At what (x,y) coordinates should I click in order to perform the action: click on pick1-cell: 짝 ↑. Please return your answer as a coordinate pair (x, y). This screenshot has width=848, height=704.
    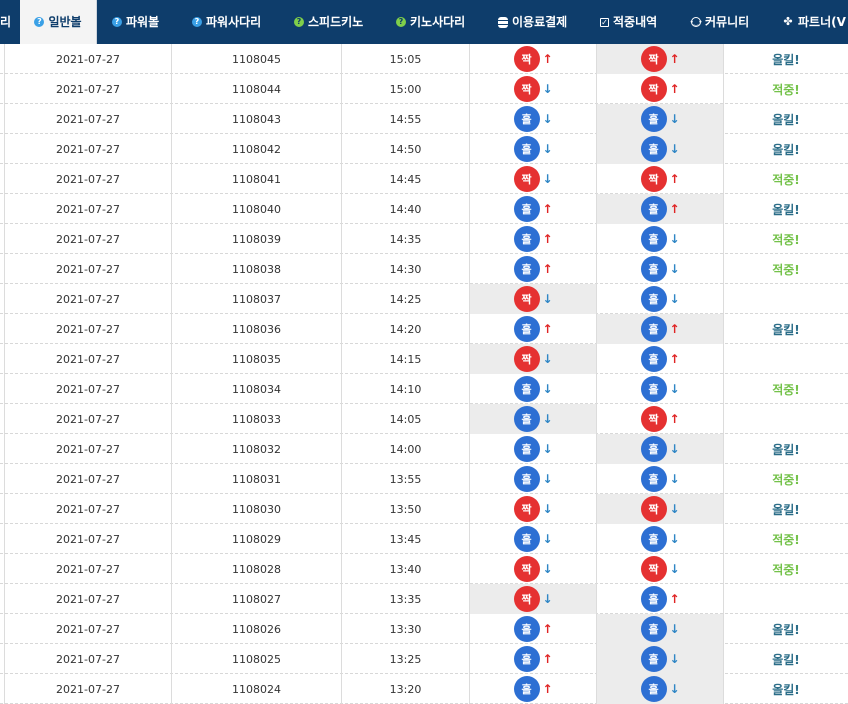
    Looking at the image, I should click on (533, 59).